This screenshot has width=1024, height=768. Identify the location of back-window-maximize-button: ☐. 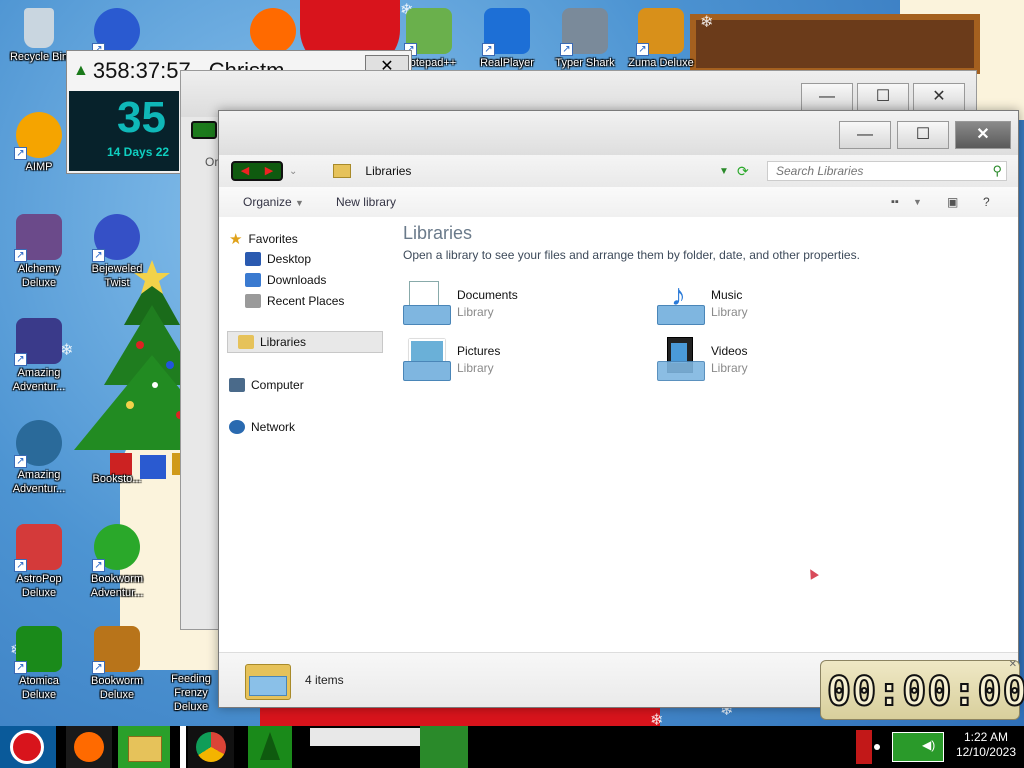
(883, 97).